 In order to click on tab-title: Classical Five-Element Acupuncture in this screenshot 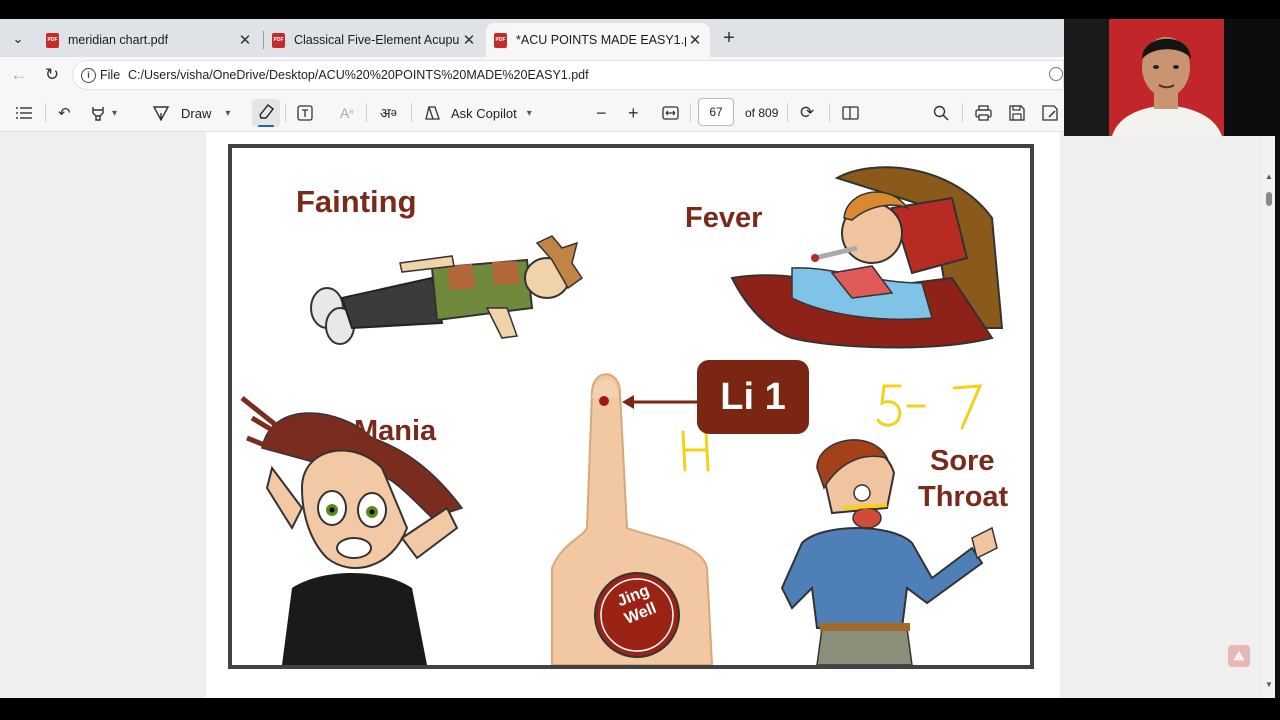, I will do `click(377, 40)`.